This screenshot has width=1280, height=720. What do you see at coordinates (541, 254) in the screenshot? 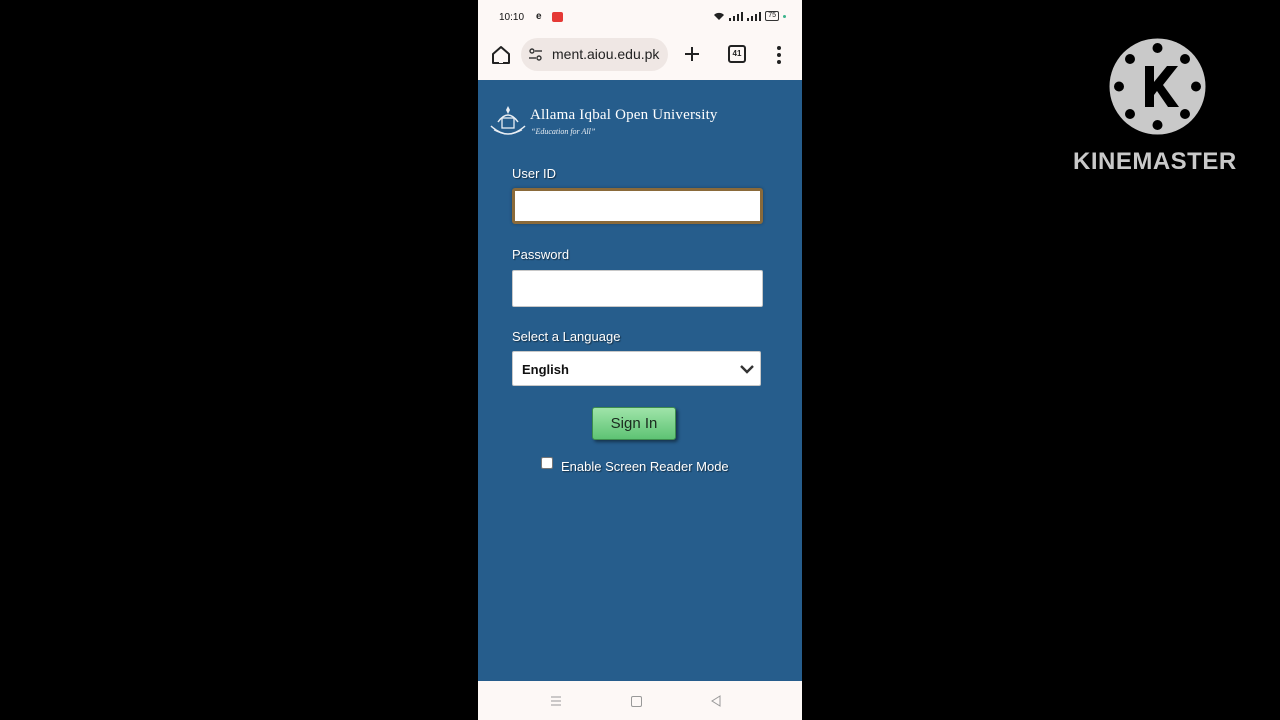
I see `password-label: Password` at bounding box center [541, 254].